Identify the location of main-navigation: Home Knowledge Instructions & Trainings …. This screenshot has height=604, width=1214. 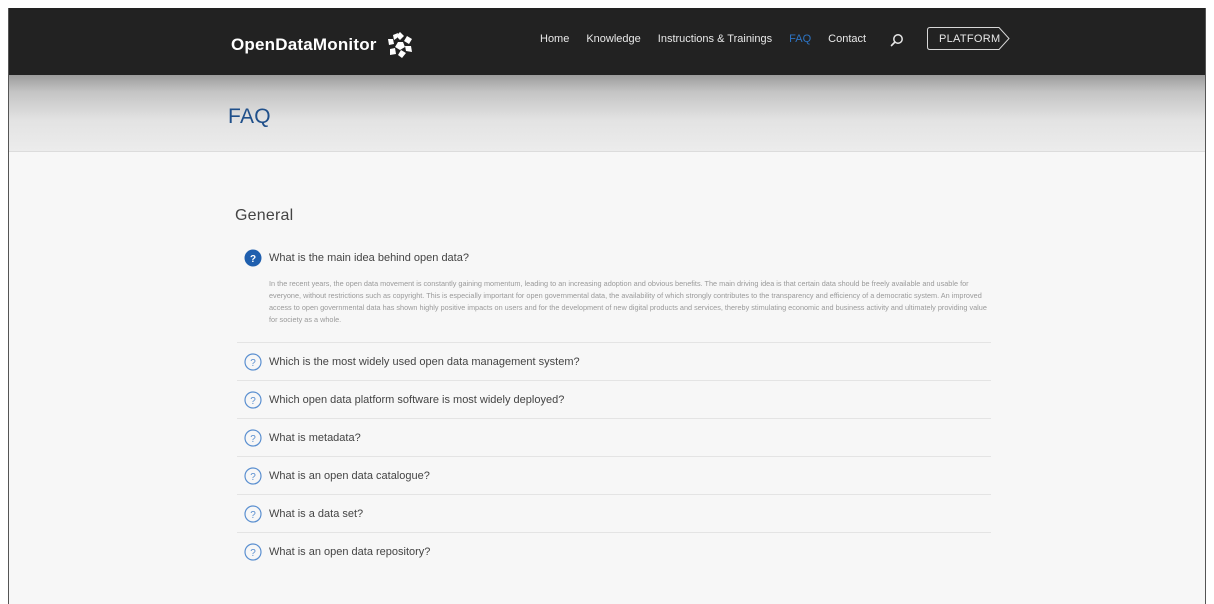
(711, 39).